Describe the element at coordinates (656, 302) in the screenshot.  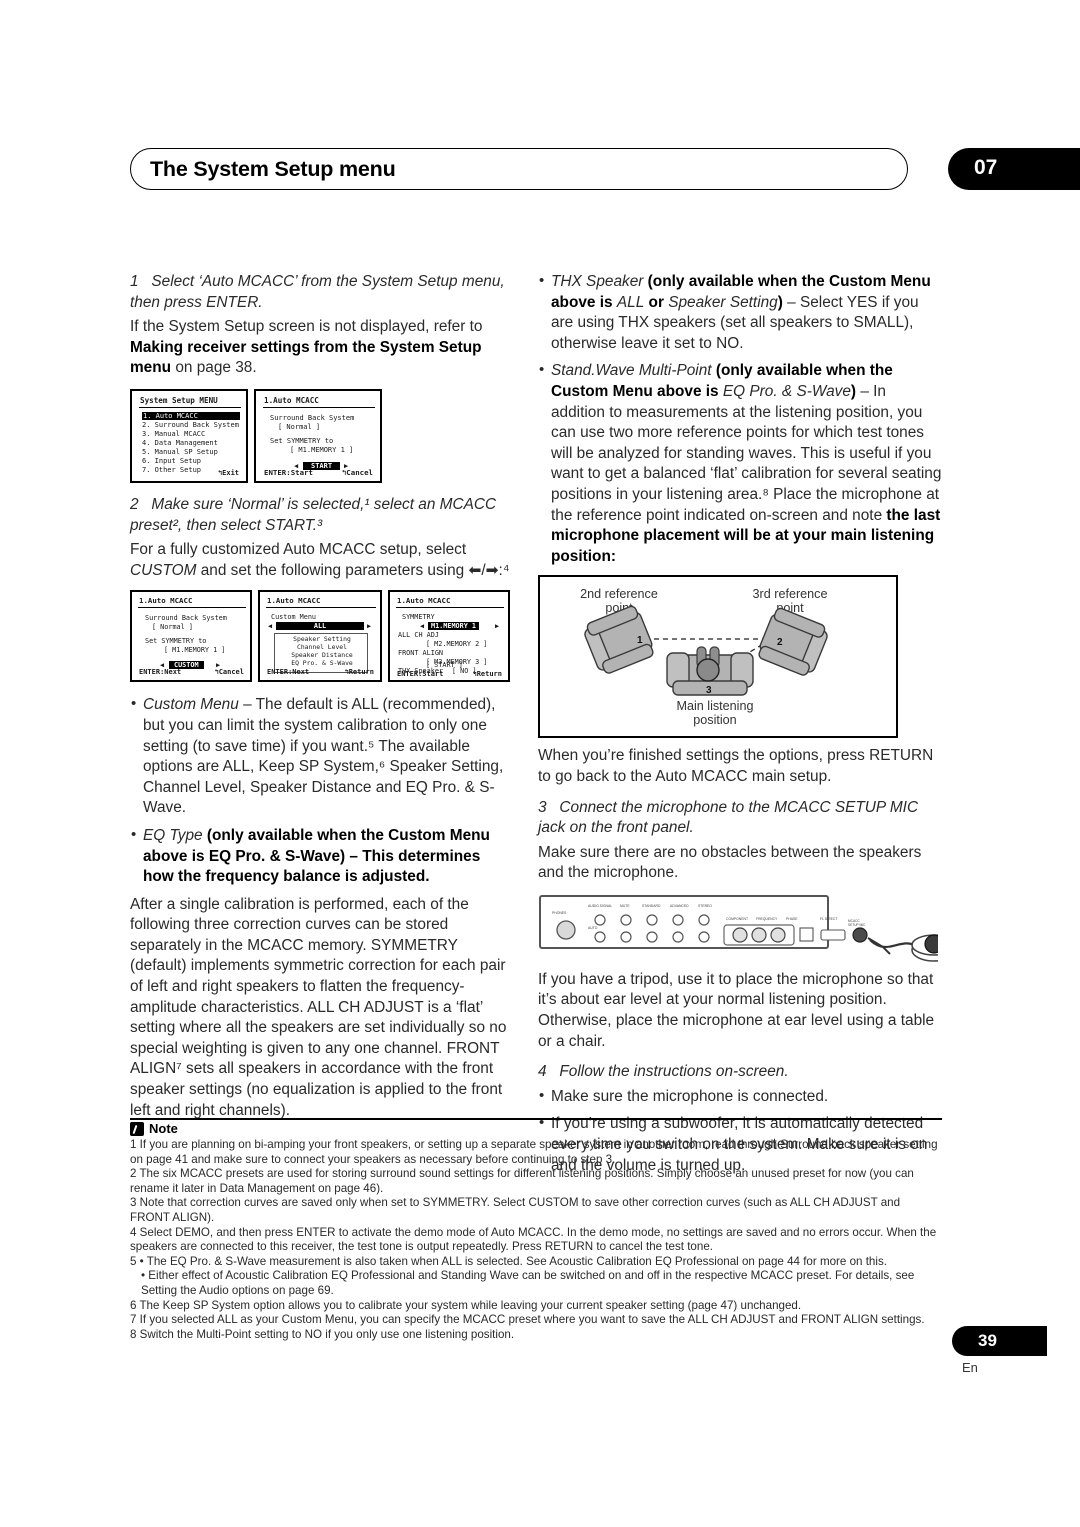
I see `bullet-thx-speaker-bold2: or` at that location.